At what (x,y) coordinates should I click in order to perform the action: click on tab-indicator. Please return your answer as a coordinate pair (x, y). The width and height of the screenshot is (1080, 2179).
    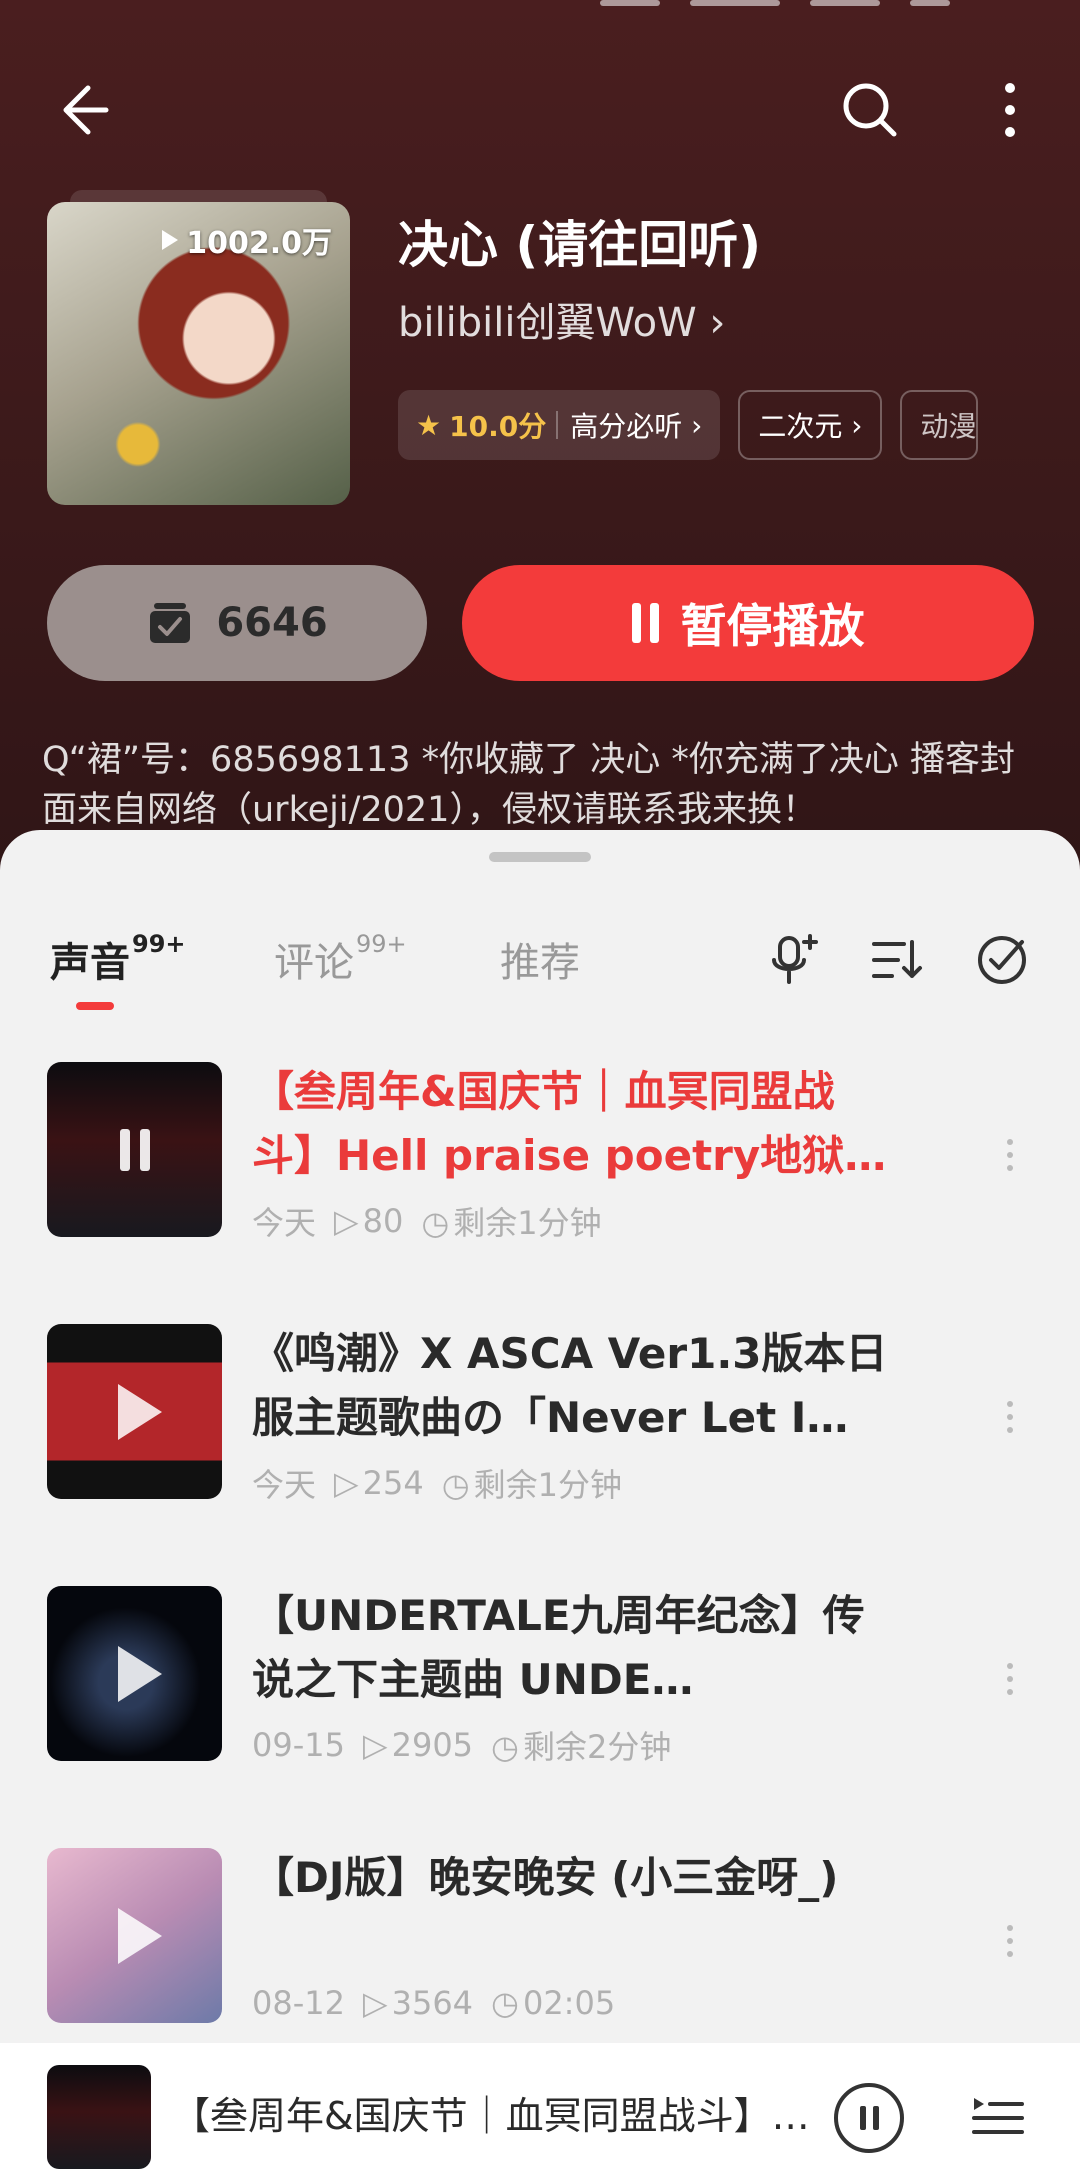
    Looking at the image, I should click on (95, 1006).